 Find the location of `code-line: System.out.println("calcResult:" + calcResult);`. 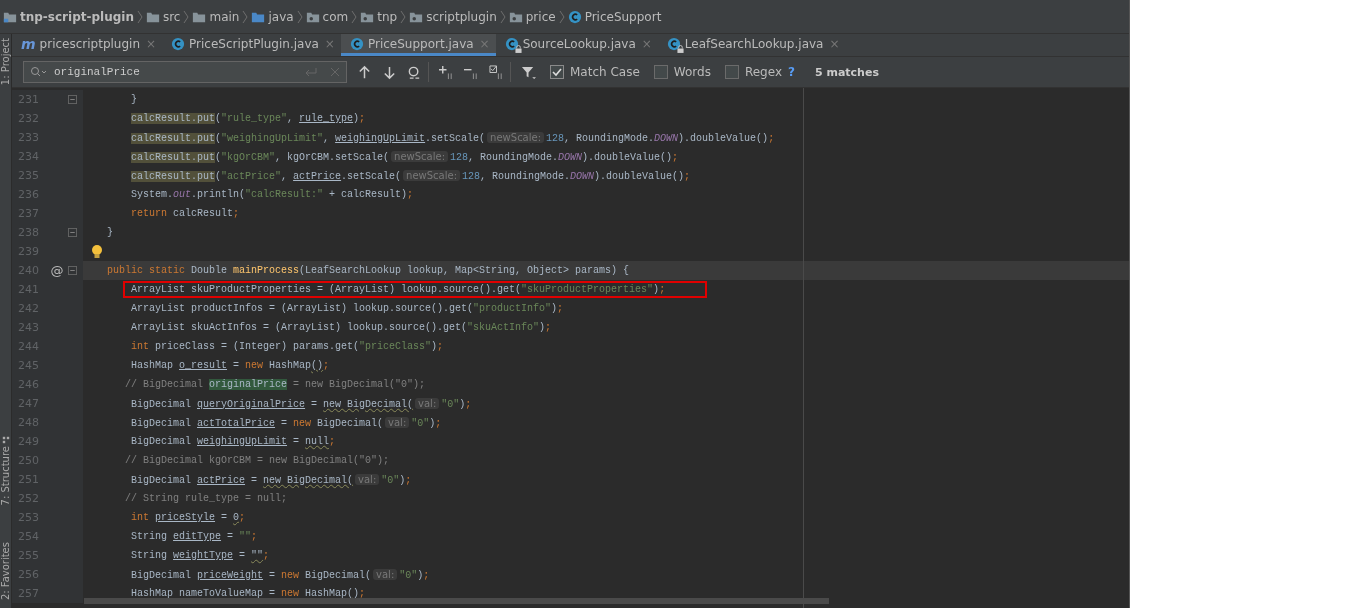

code-line: System.out.println("calcResult:" + calcResult); is located at coordinates (272, 194).